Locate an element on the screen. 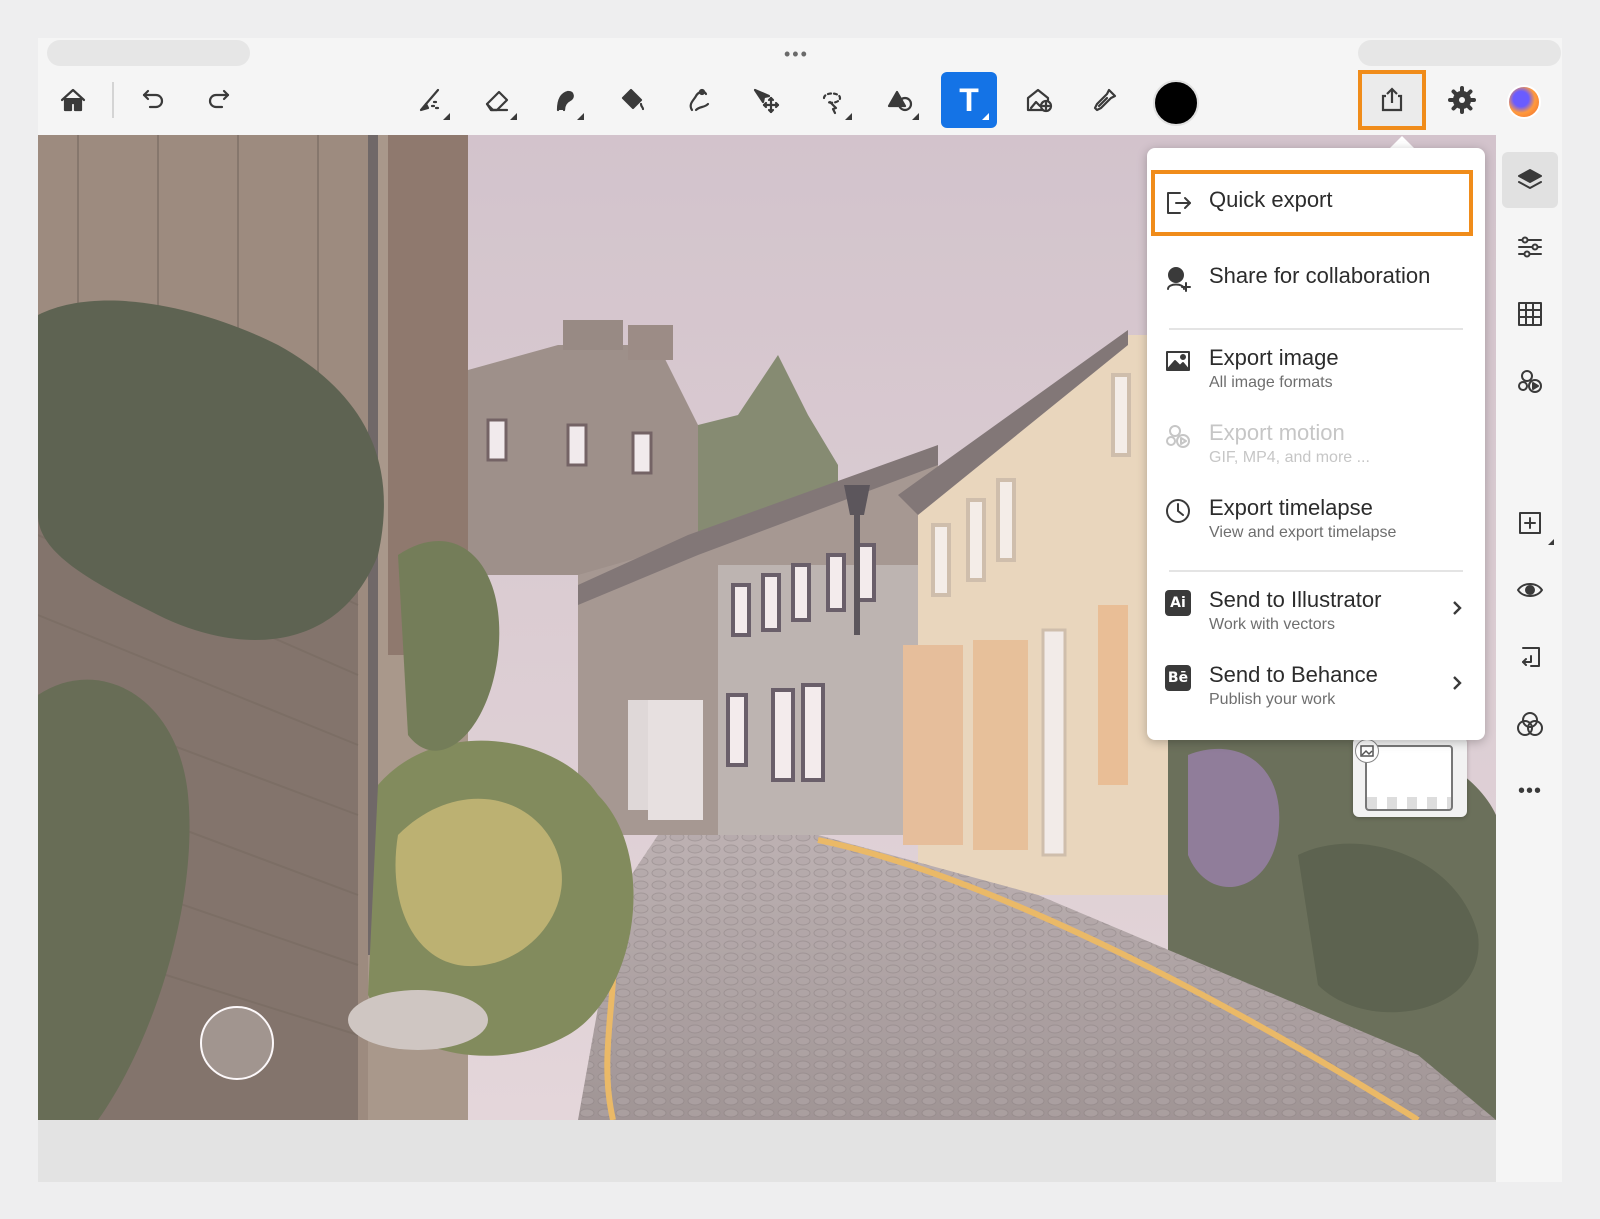 This screenshot has height=1219, width=1600. menu-item-subtitle: View and export timelapse is located at coordinates (1303, 532).